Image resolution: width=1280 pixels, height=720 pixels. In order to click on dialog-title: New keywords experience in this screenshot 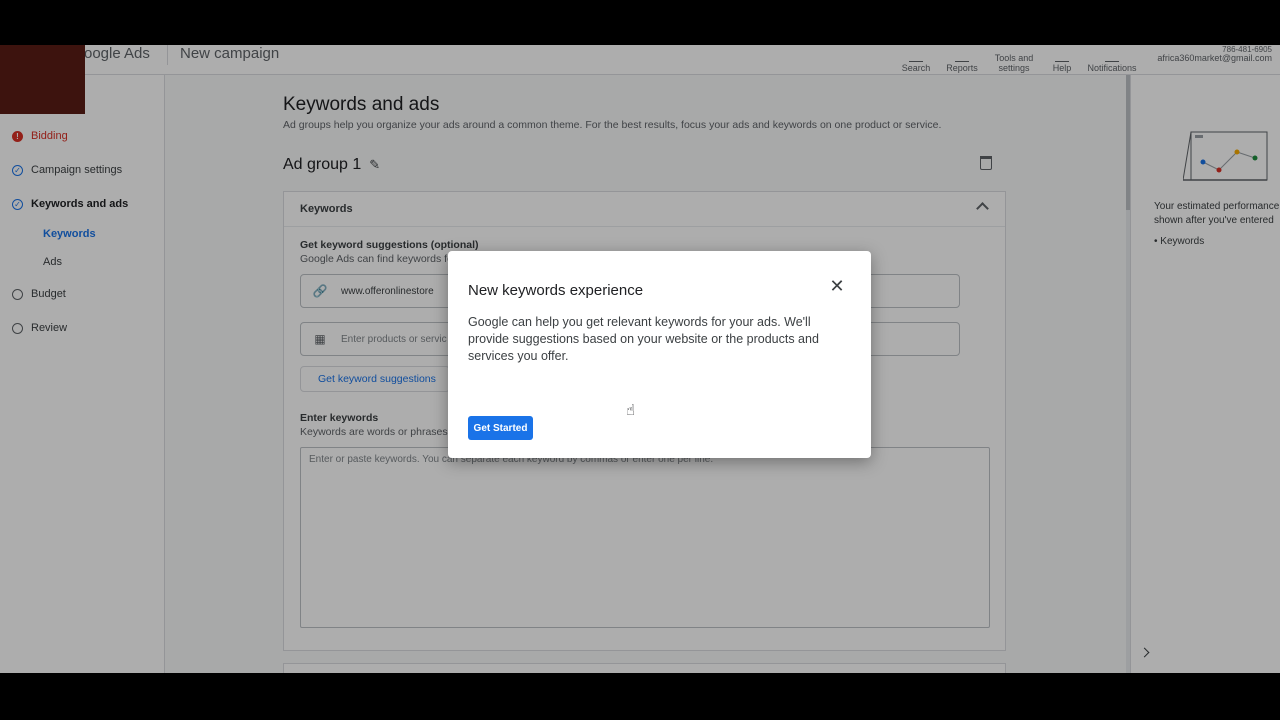, I will do `click(556, 290)`.